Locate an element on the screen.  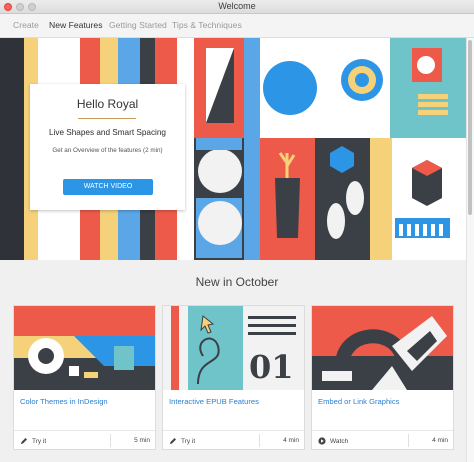
play-icon is located at coordinates (322, 441).